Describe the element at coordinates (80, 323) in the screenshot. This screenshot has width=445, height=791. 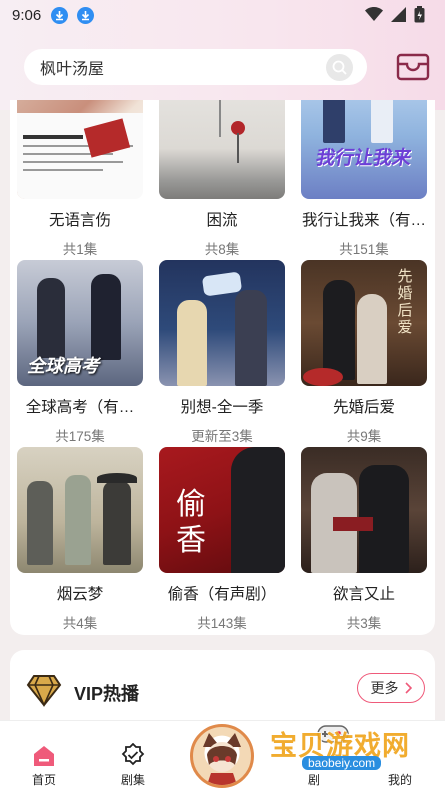
I see `cover-image: 全球高考` at that location.